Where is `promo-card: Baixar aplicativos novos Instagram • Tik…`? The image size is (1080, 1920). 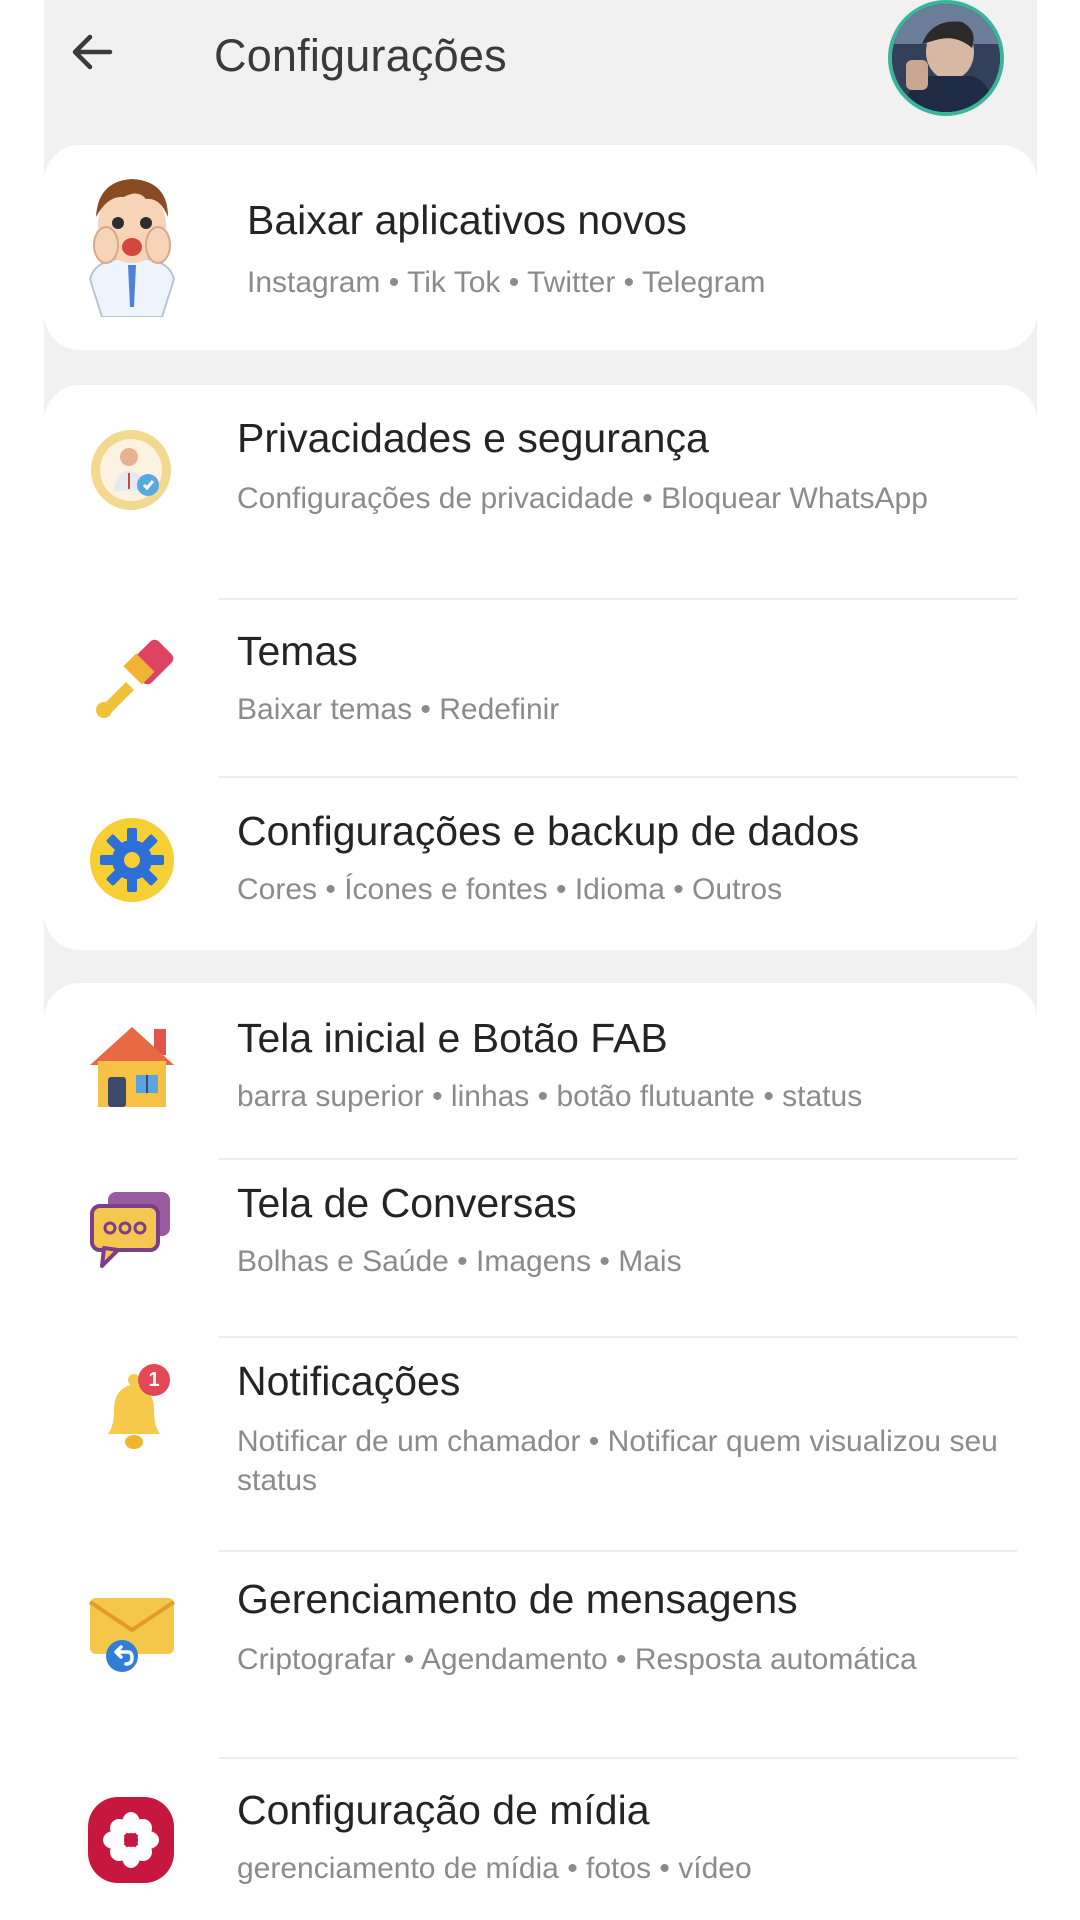
promo-card: Baixar aplicativos novos Instagram • Tik… is located at coordinates (540, 247).